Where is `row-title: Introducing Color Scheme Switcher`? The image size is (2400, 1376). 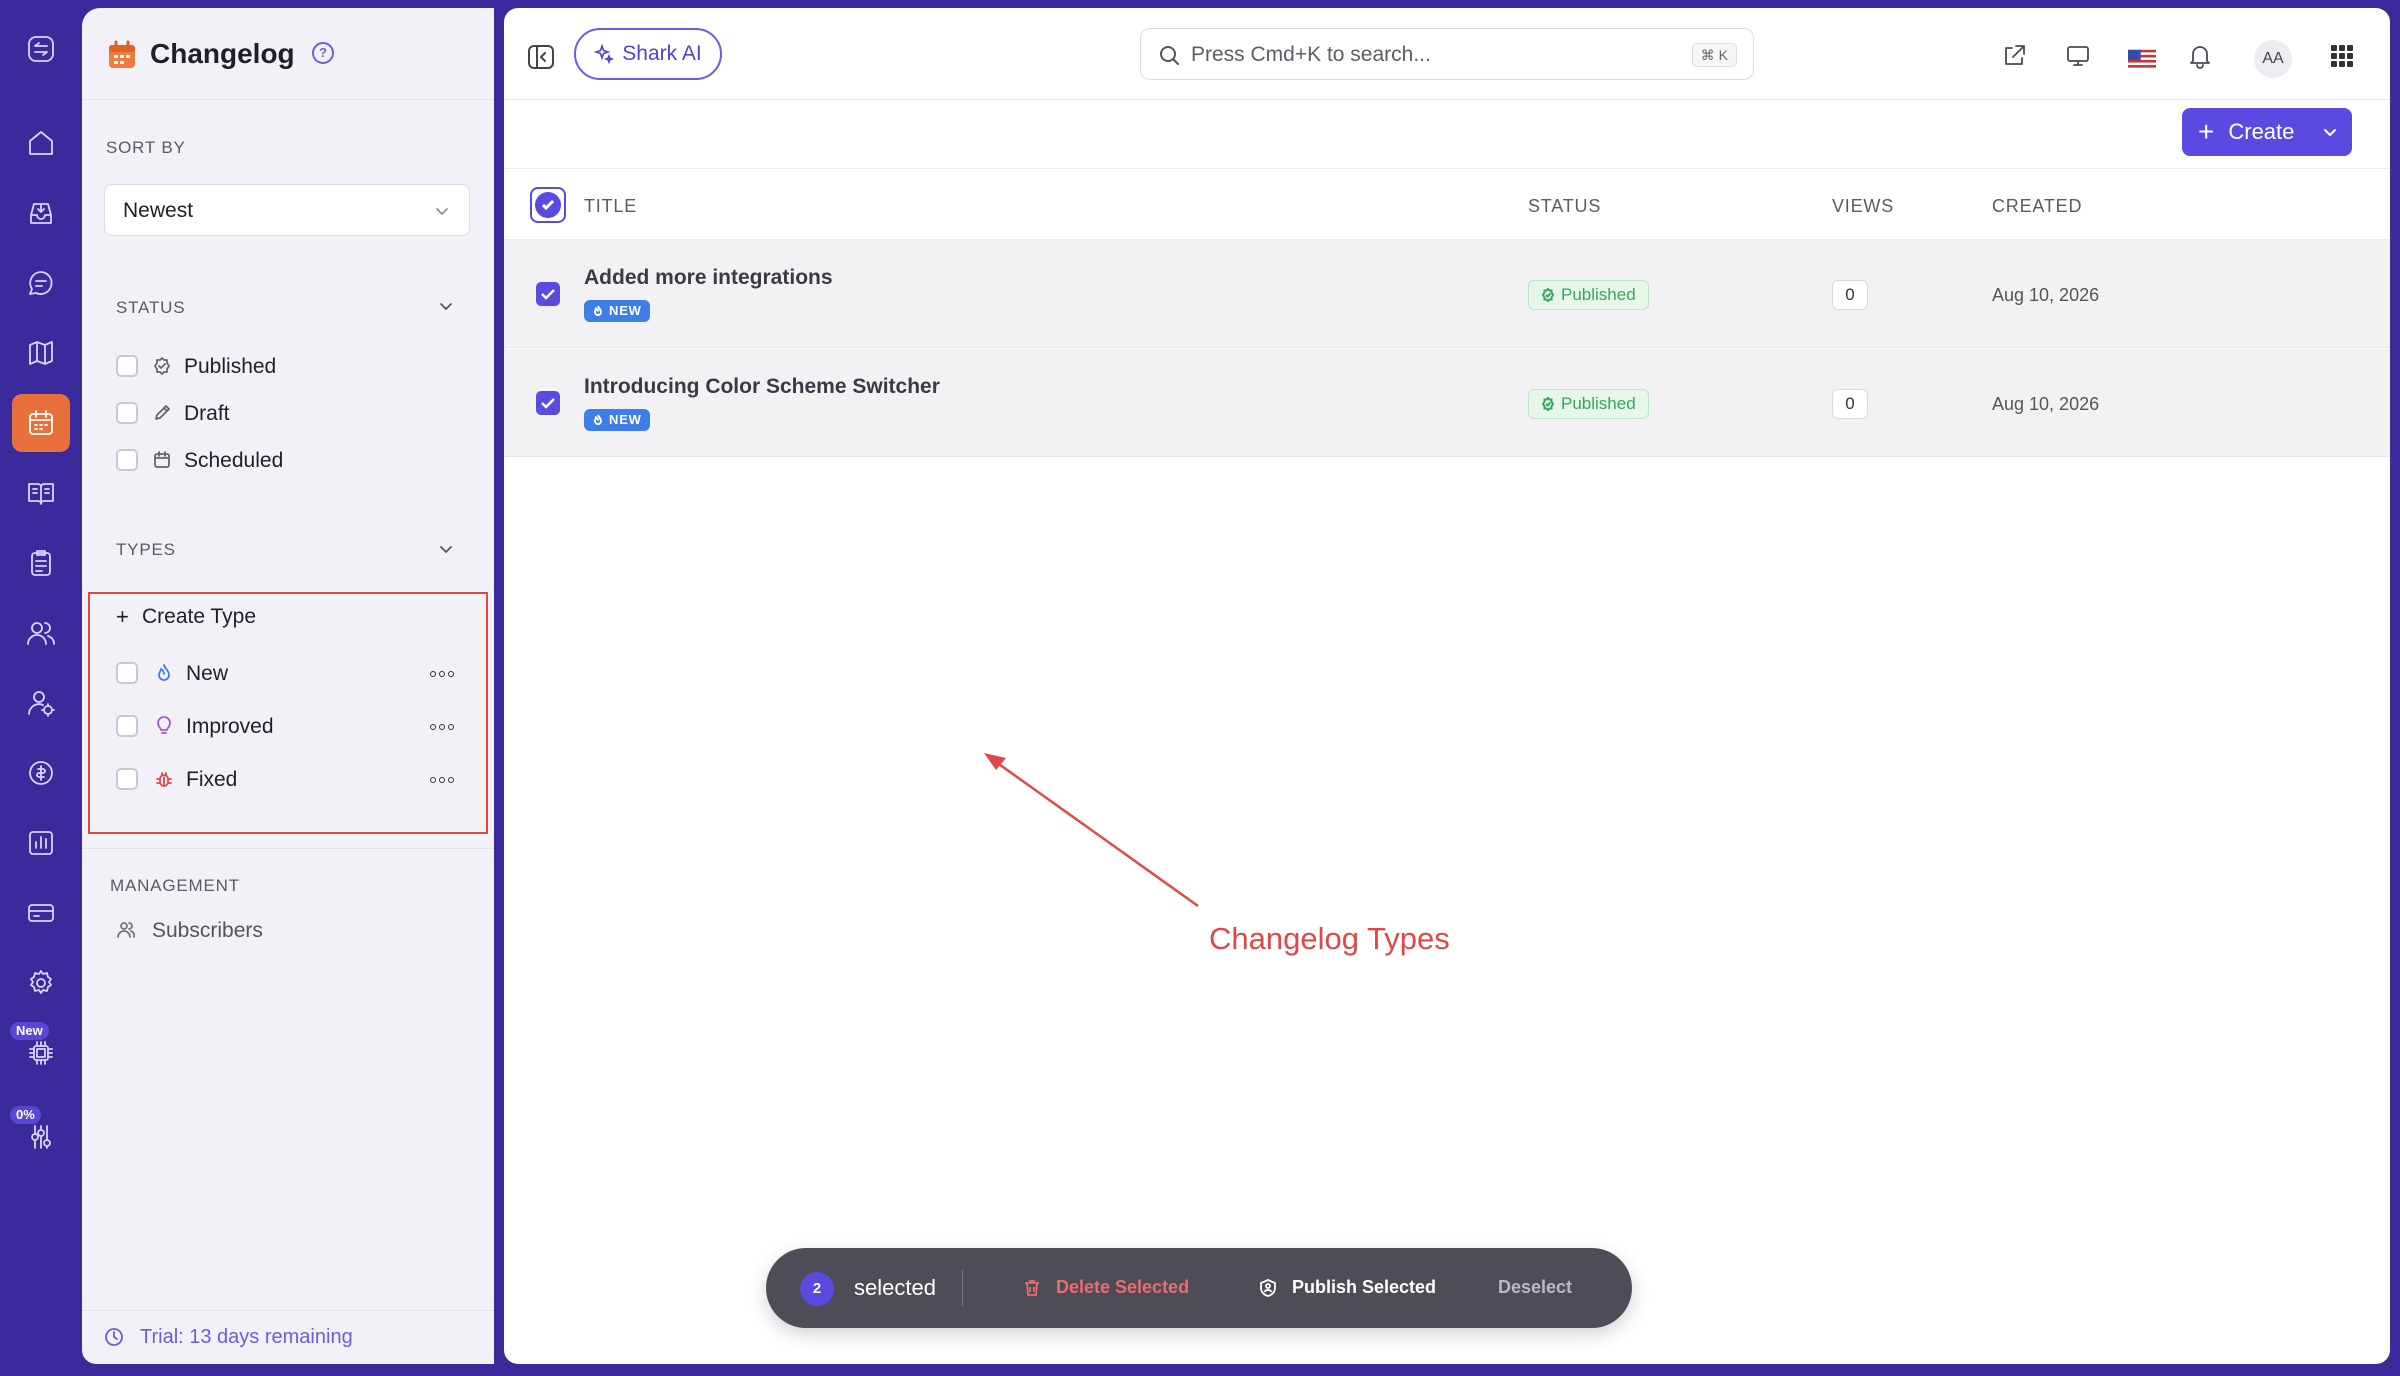
row-title: Introducing Color Scheme Switcher is located at coordinates (762, 387).